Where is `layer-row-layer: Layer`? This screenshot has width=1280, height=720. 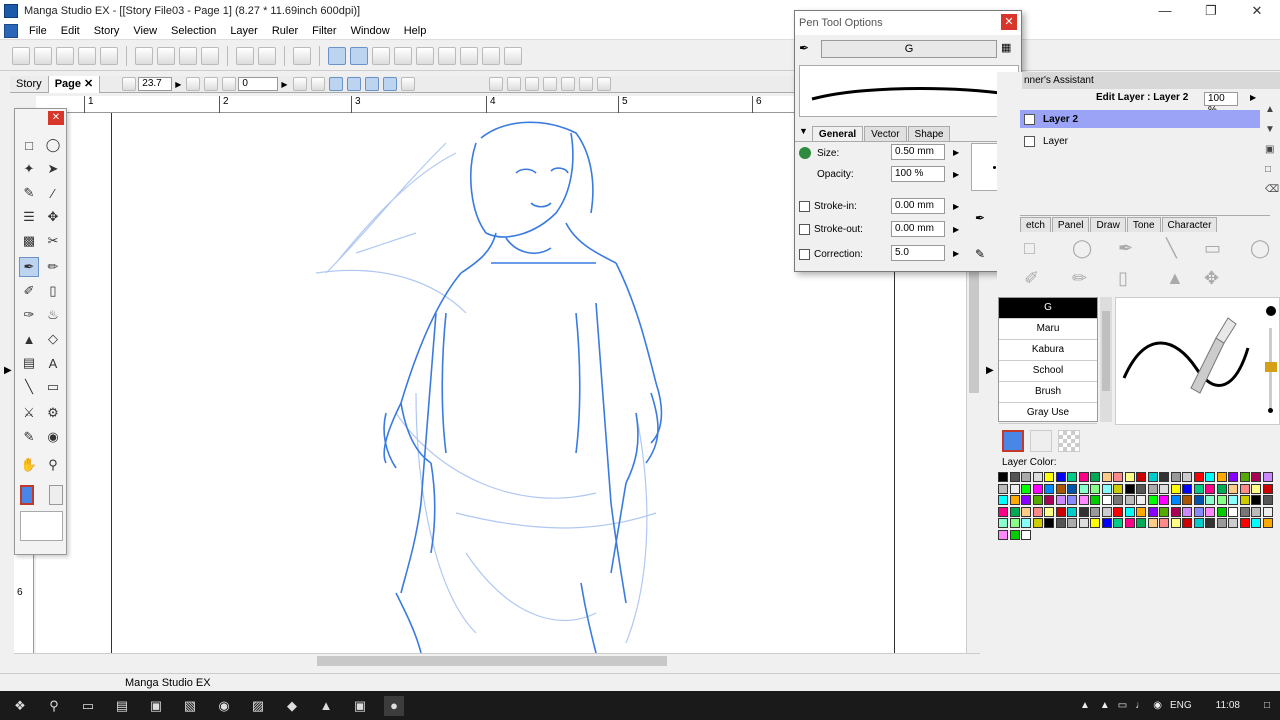
layer-row-layer: Layer is located at coordinates (1140, 141).